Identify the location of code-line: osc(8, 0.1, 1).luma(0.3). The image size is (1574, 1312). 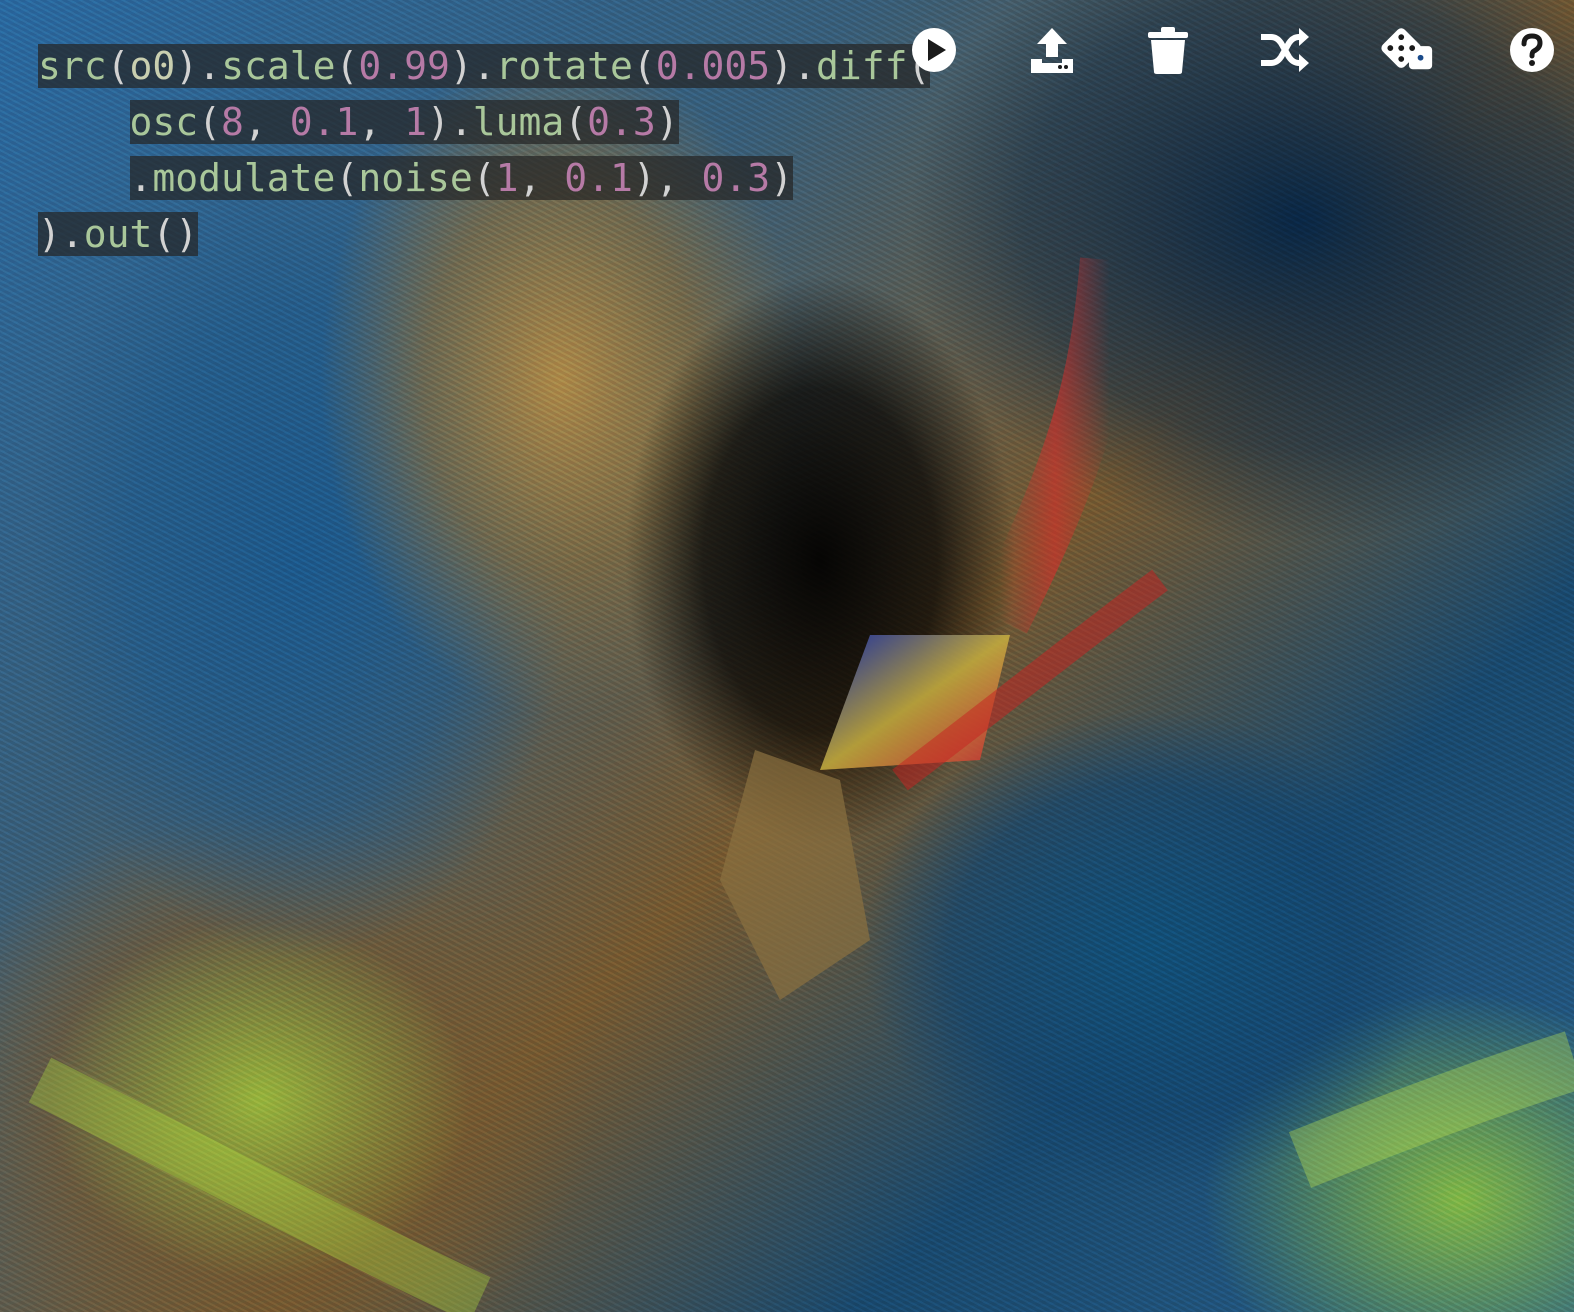
(484, 122).